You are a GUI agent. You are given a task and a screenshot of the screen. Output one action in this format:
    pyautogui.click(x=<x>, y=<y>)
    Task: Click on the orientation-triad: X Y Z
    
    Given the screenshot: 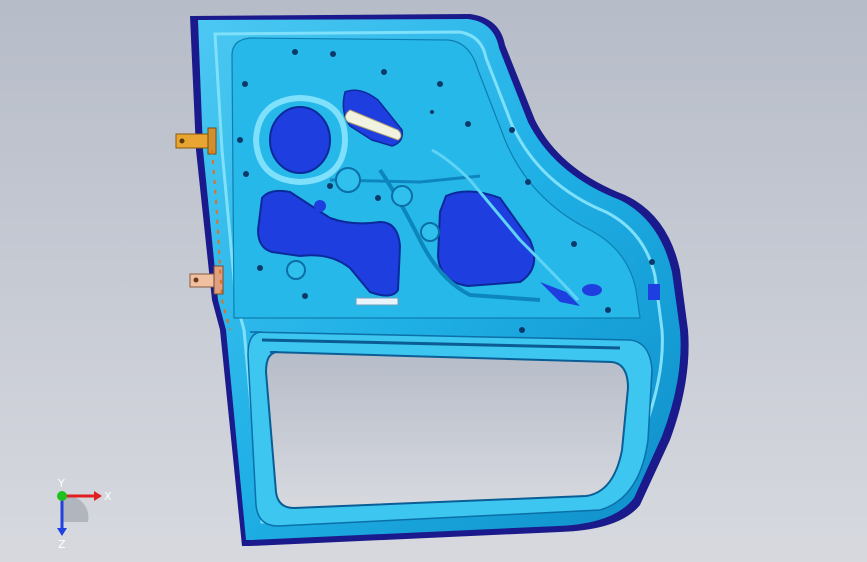 What is the action you would take?
    pyautogui.click(x=80, y=518)
    